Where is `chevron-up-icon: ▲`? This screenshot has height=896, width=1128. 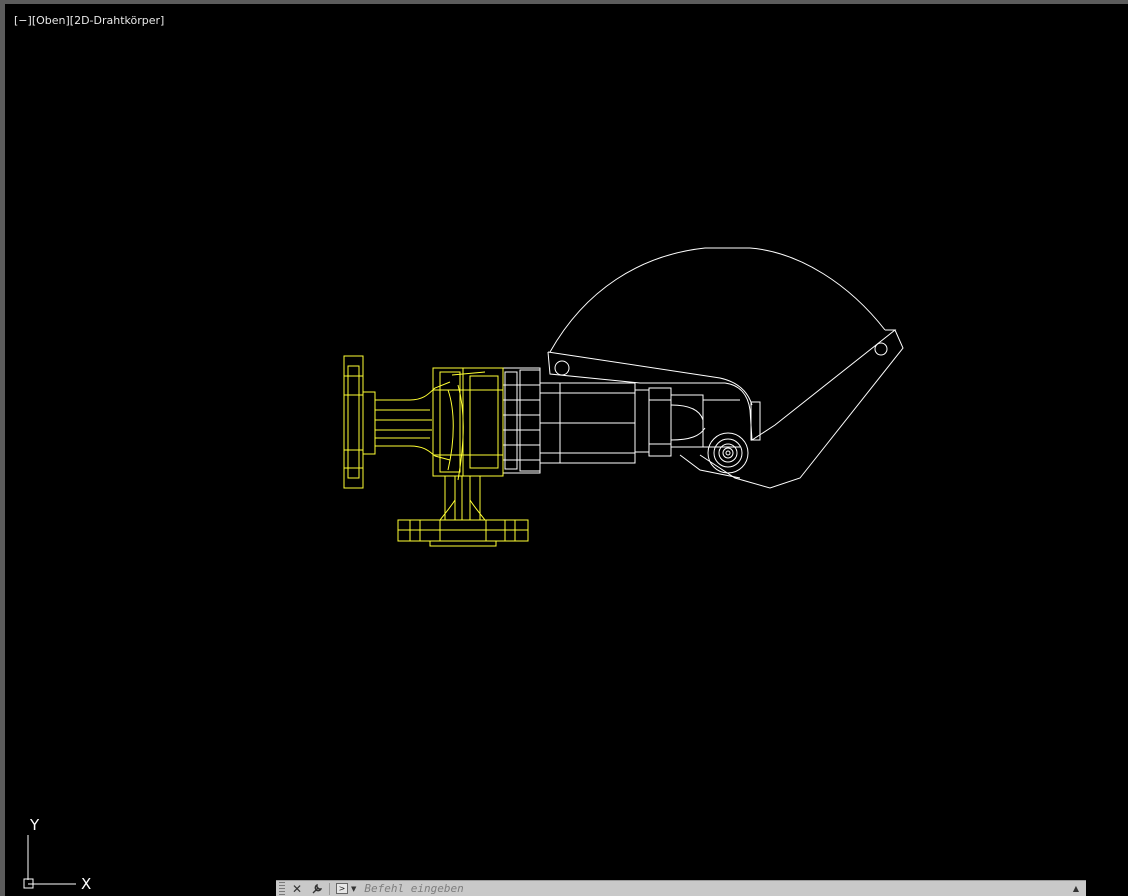 chevron-up-icon: ▲ is located at coordinates (1076, 888).